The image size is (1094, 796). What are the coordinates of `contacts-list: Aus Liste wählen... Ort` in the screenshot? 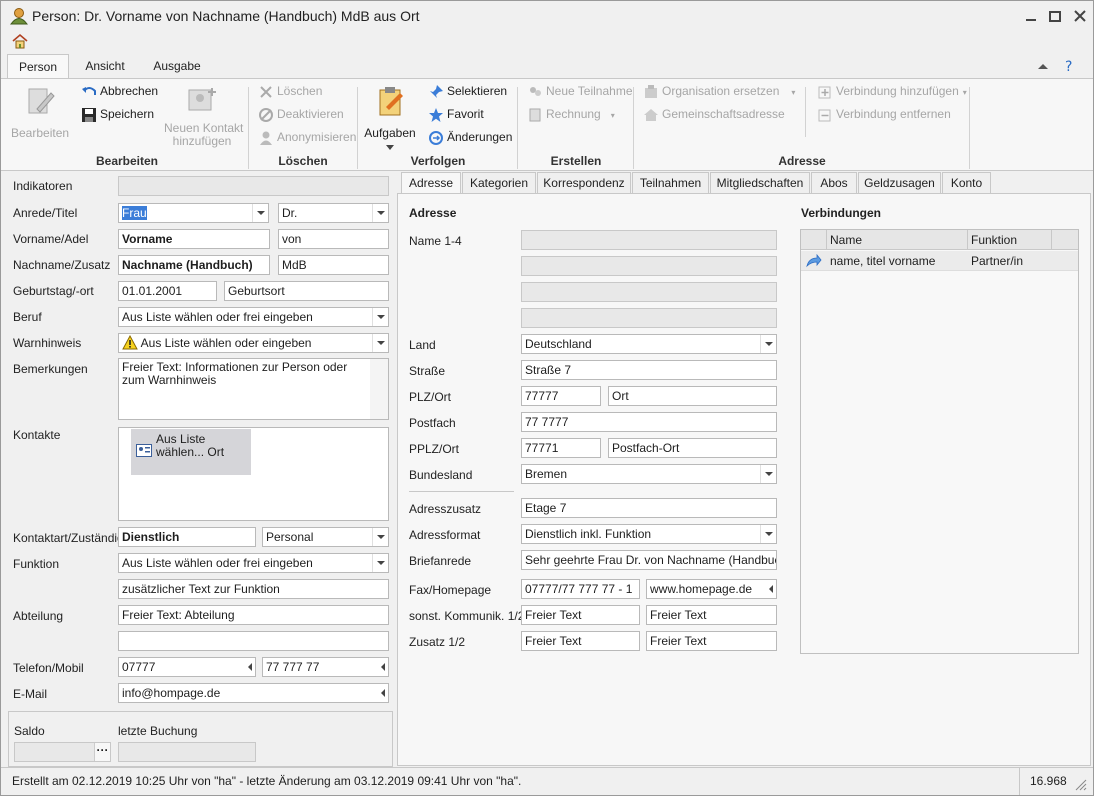 It's located at (253, 474).